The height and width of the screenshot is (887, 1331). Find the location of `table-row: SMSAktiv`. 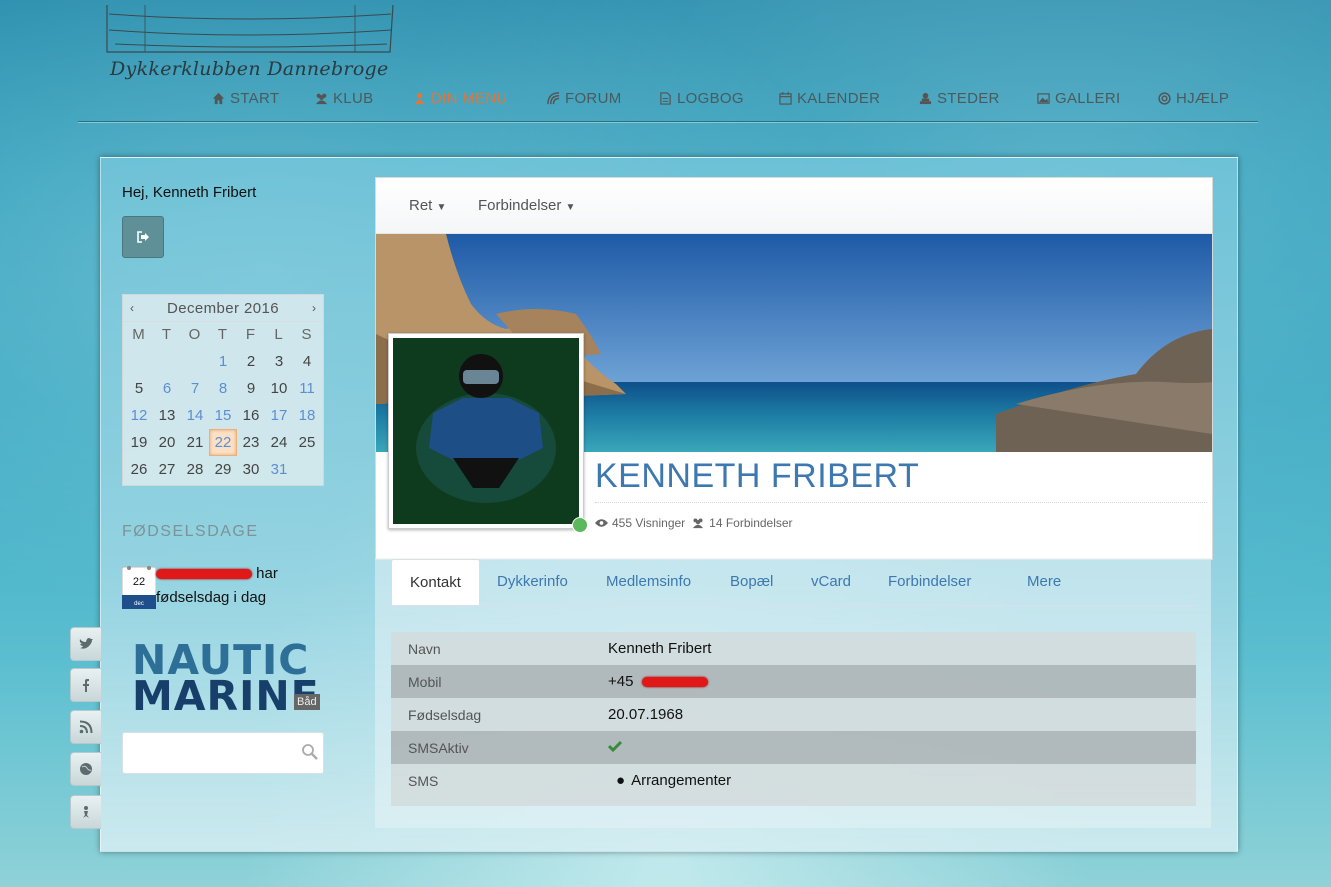

table-row: SMSAktiv is located at coordinates (793, 747).